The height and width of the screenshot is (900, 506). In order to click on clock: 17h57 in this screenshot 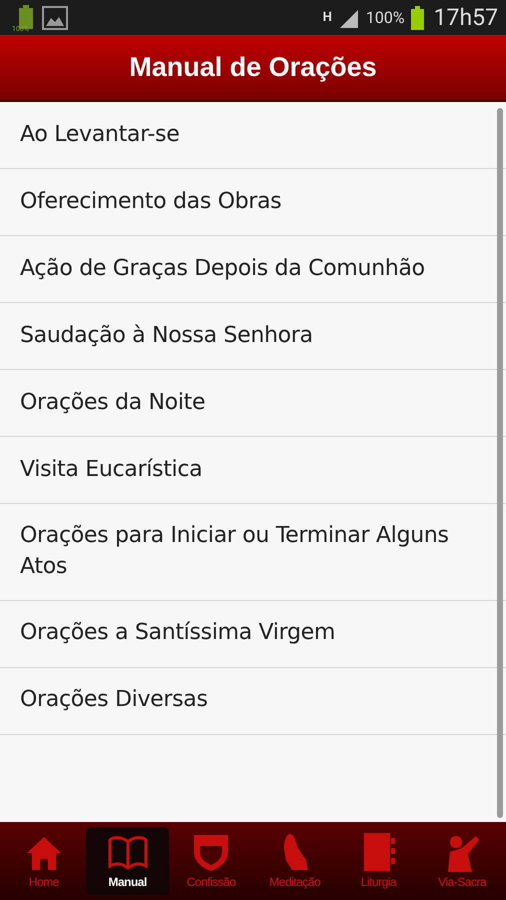, I will do `click(466, 17)`.